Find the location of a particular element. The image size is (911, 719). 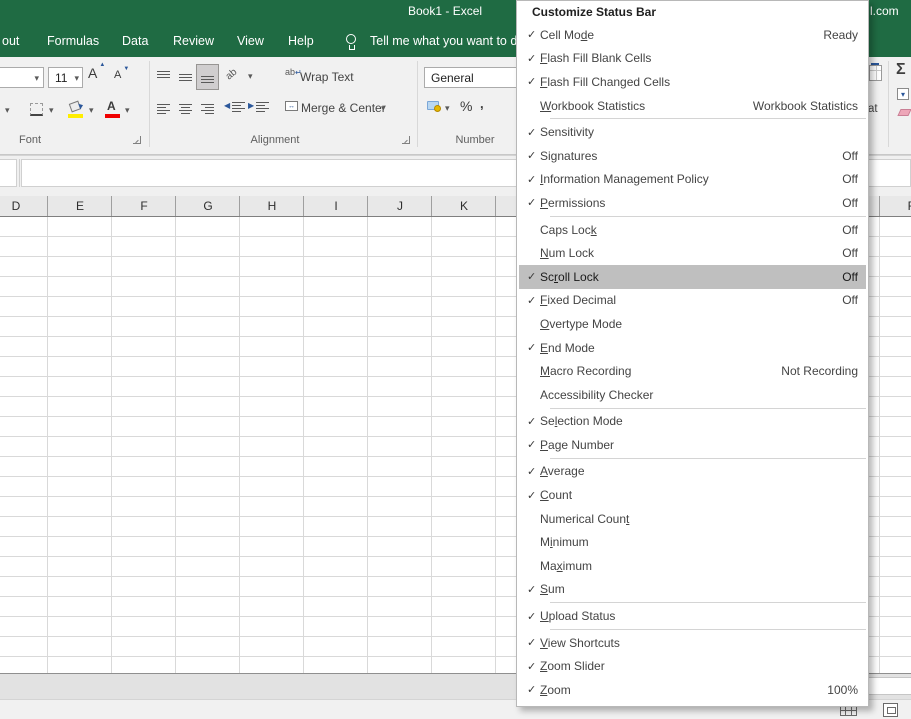

underline-dropdown-partial: ▾ is located at coordinates (7, 110).